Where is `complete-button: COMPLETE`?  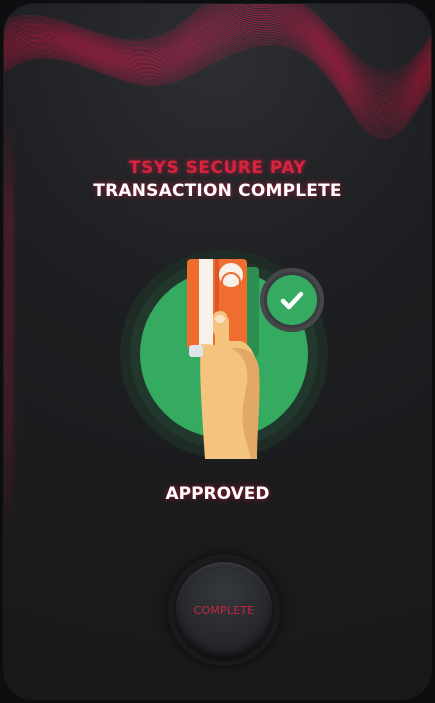
complete-button: COMPLETE is located at coordinates (224, 610).